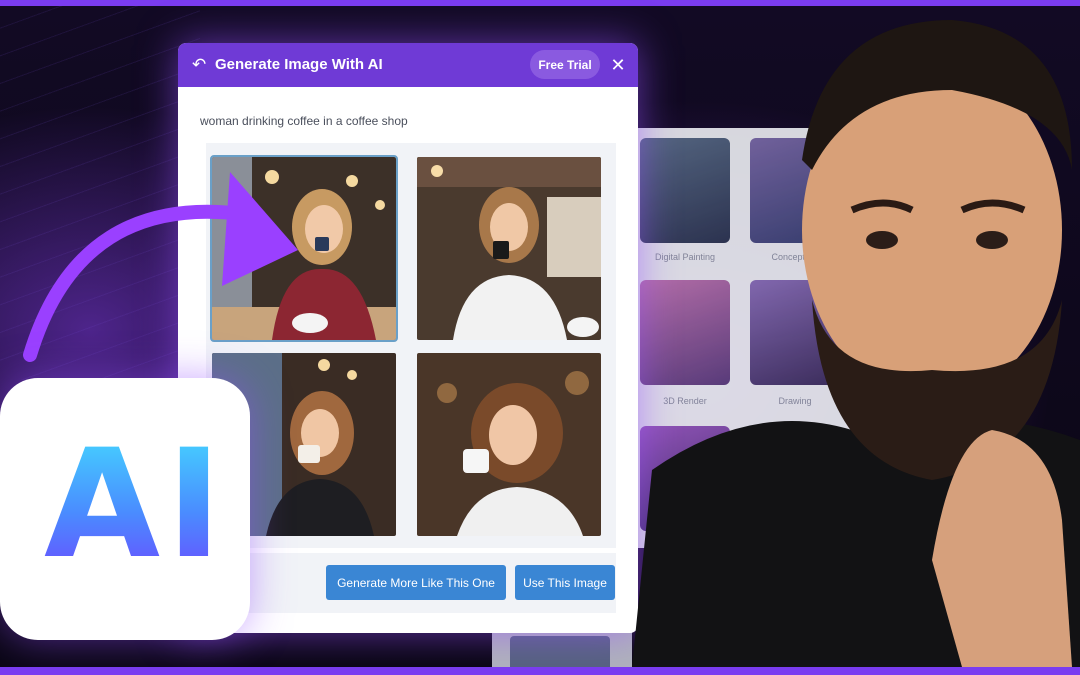 The height and width of the screenshot is (675, 1080). I want to click on gallery-bottom-strip, so click(562, 652).